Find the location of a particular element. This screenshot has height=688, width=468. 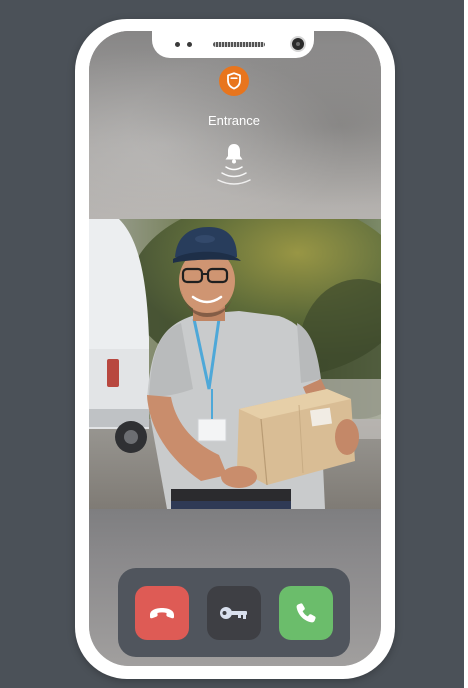

shield-icon is located at coordinates (234, 81).